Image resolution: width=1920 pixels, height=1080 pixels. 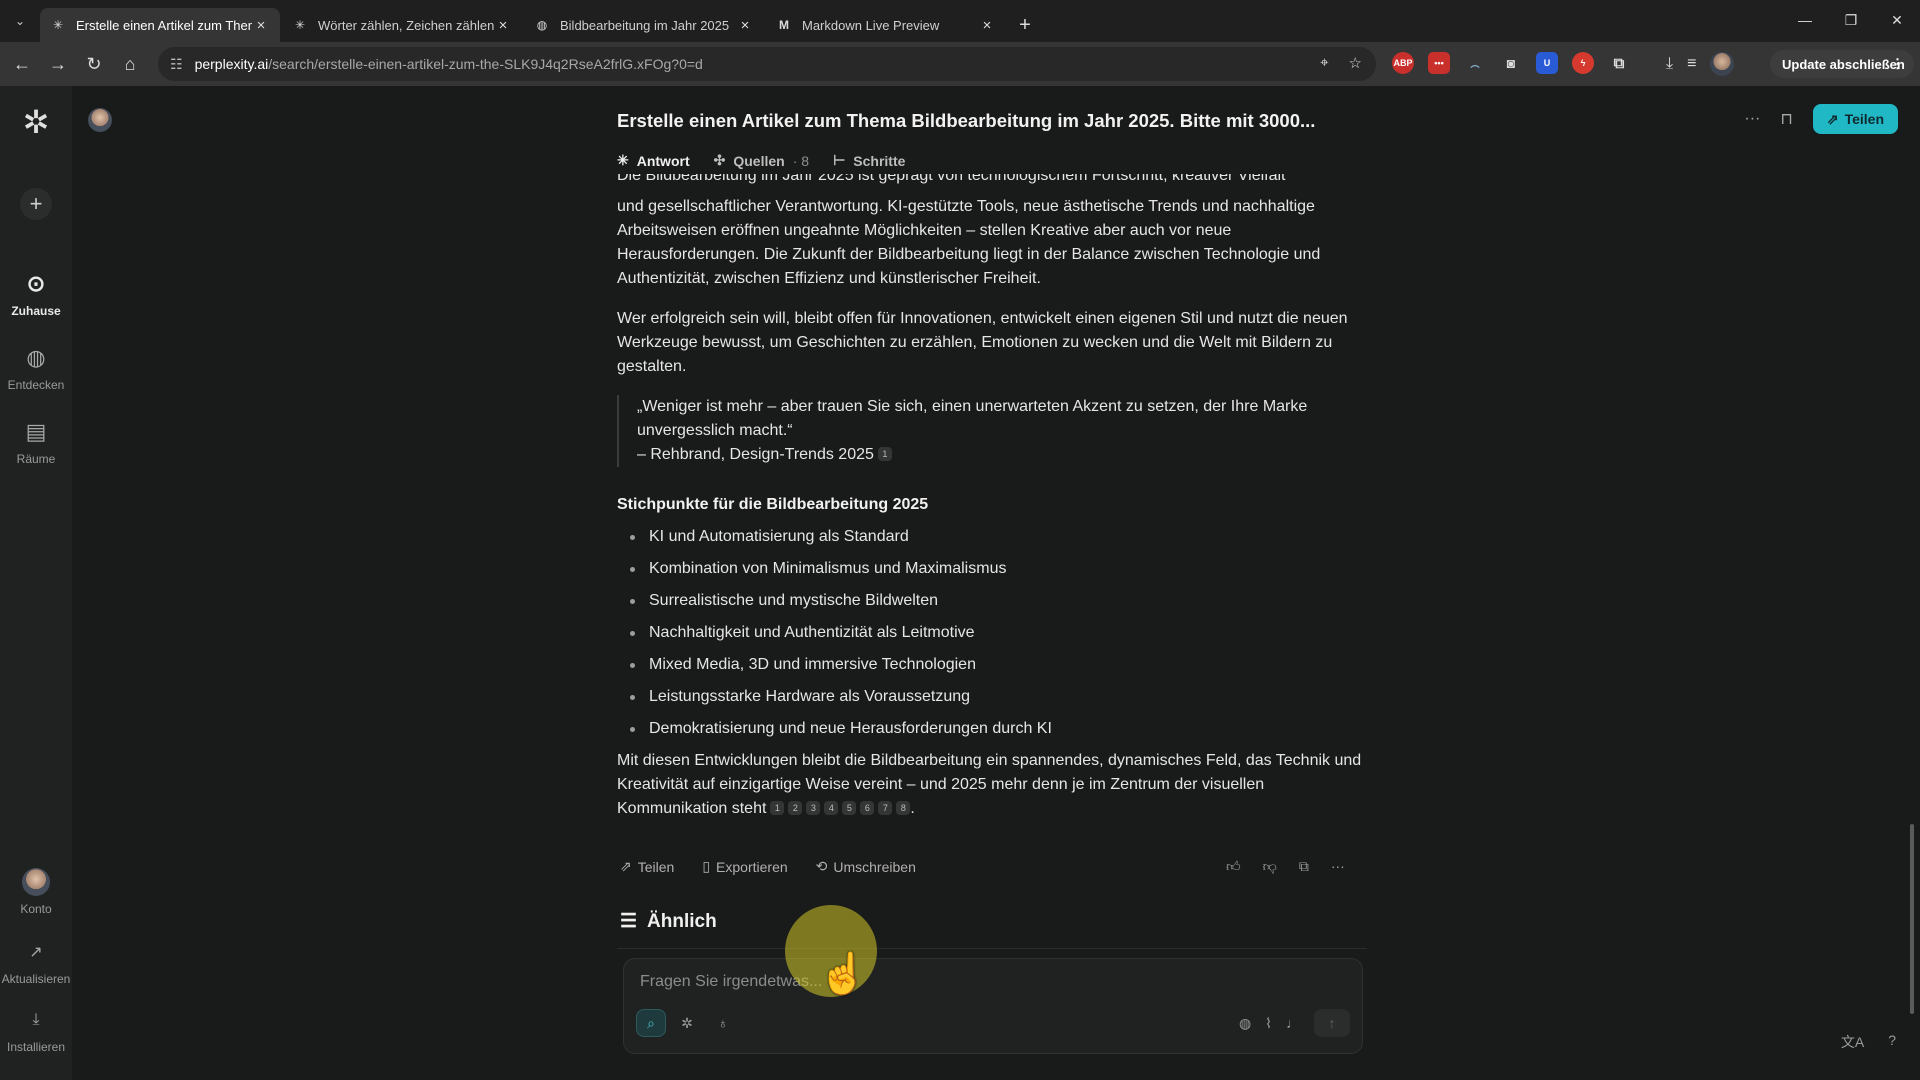 What do you see at coordinates (992, 601) in the screenshot?
I see `list-item: Surrealistische und mystische Bildwelten` at bounding box center [992, 601].